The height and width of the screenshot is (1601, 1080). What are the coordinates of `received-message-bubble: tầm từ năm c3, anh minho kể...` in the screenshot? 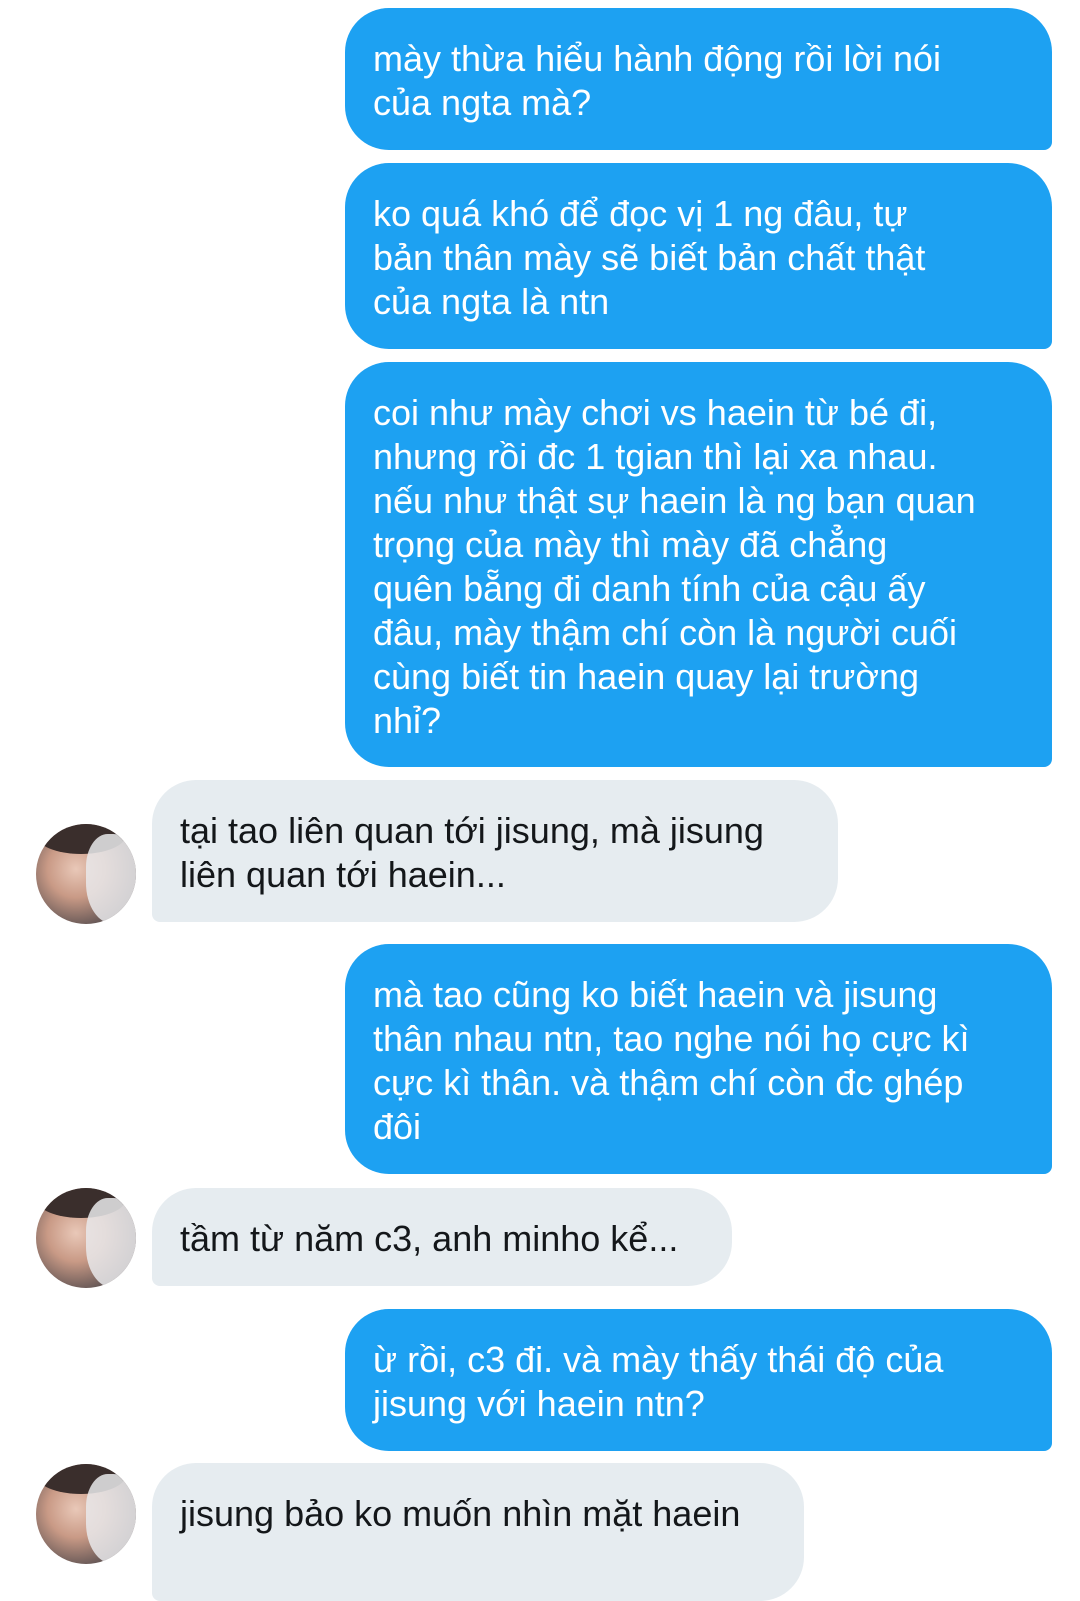 It's located at (442, 1237).